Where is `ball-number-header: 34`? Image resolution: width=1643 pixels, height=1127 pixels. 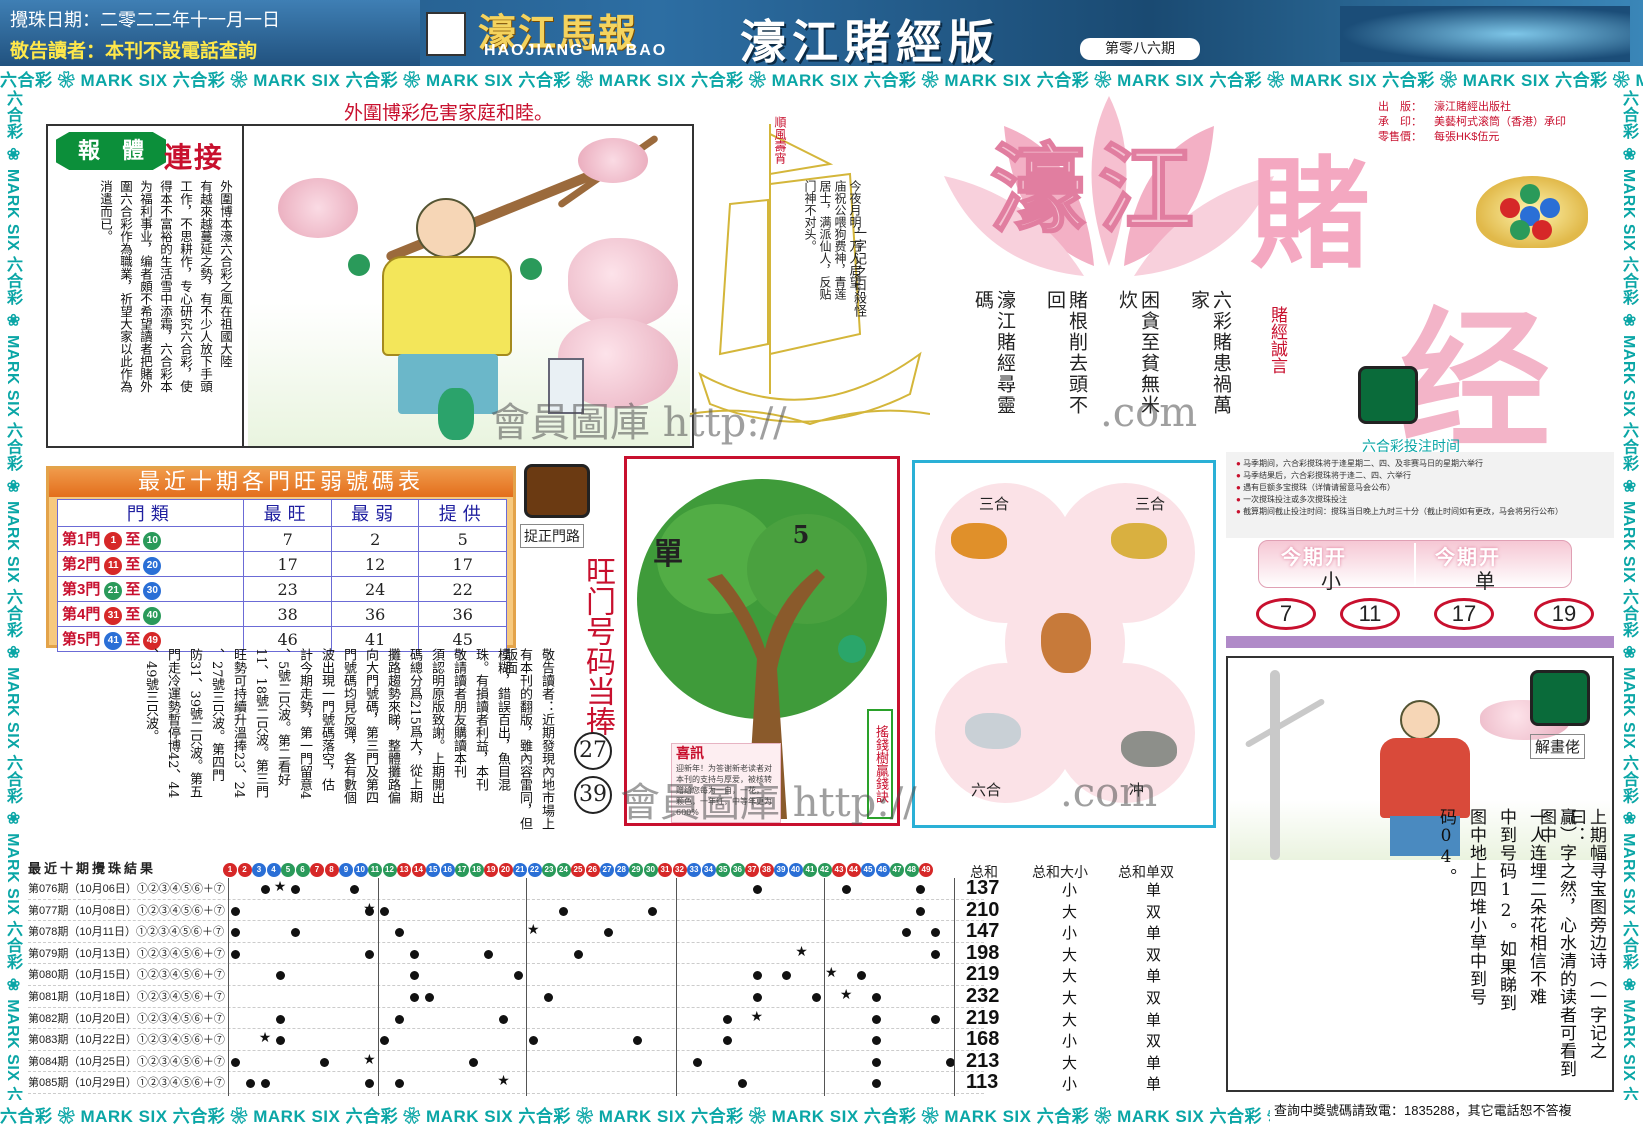 ball-number-header: 34 is located at coordinates (708, 869).